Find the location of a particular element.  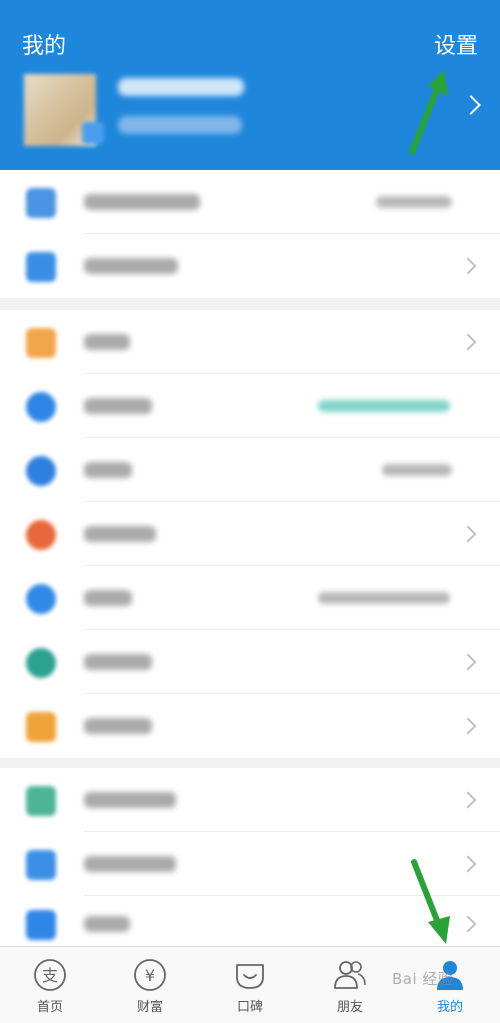

tab-label: 我的 is located at coordinates (449, 1007).